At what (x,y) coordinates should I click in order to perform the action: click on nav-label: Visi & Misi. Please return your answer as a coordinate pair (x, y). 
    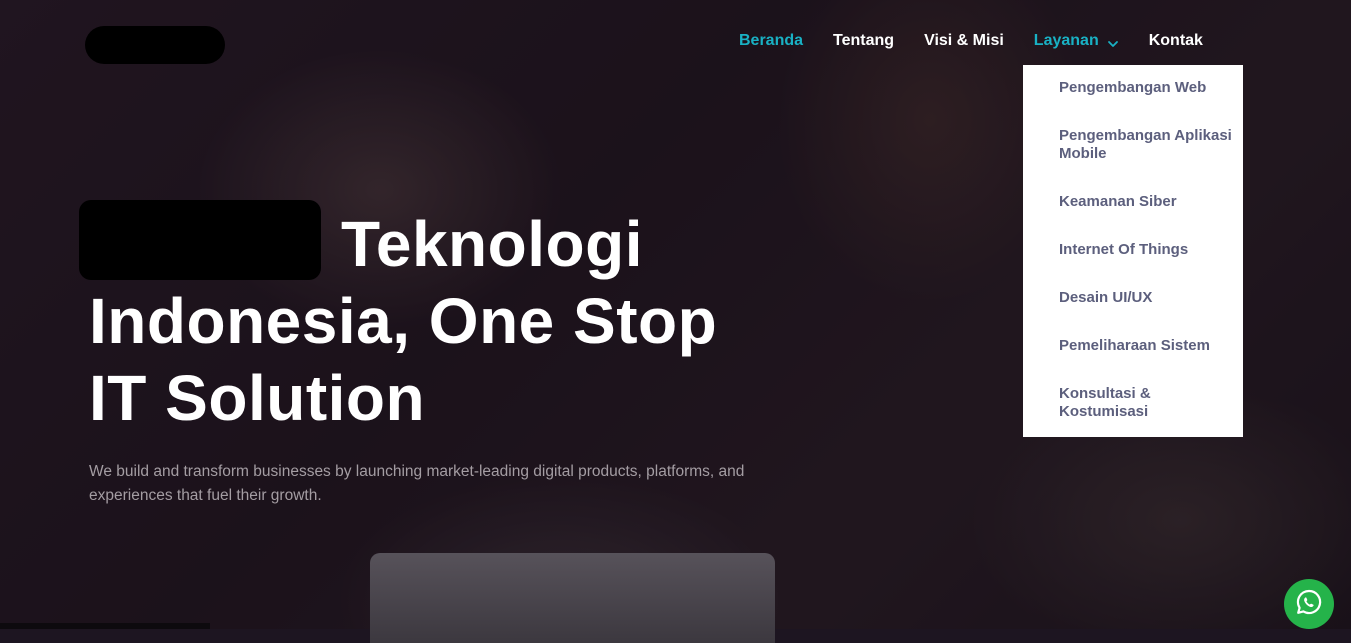
    Looking at the image, I should click on (964, 40).